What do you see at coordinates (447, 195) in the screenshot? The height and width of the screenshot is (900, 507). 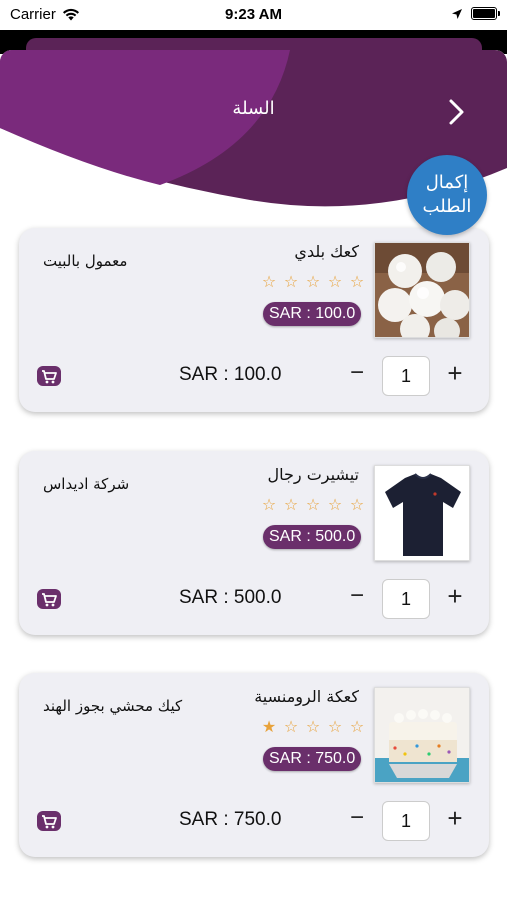 I see `checkout-button: إكمال الطلب` at bounding box center [447, 195].